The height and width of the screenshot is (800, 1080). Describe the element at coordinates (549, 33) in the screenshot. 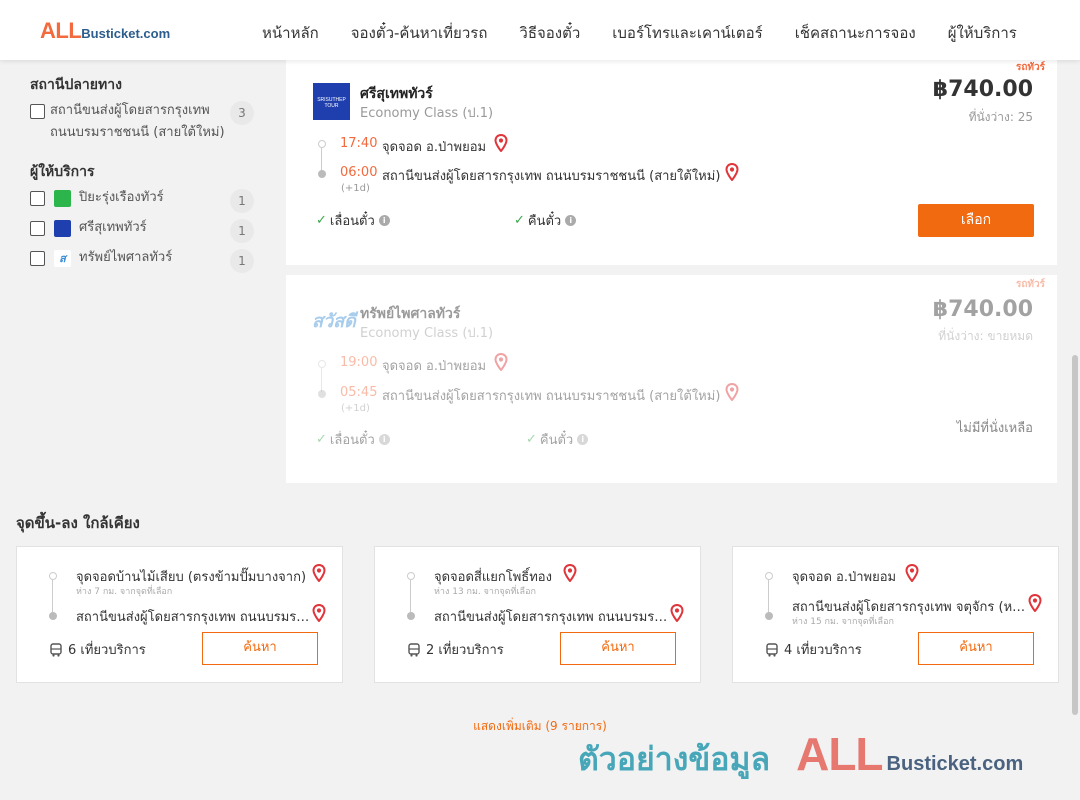

I see `nav-how-to-book: วิธีจองตั๋ว` at that location.